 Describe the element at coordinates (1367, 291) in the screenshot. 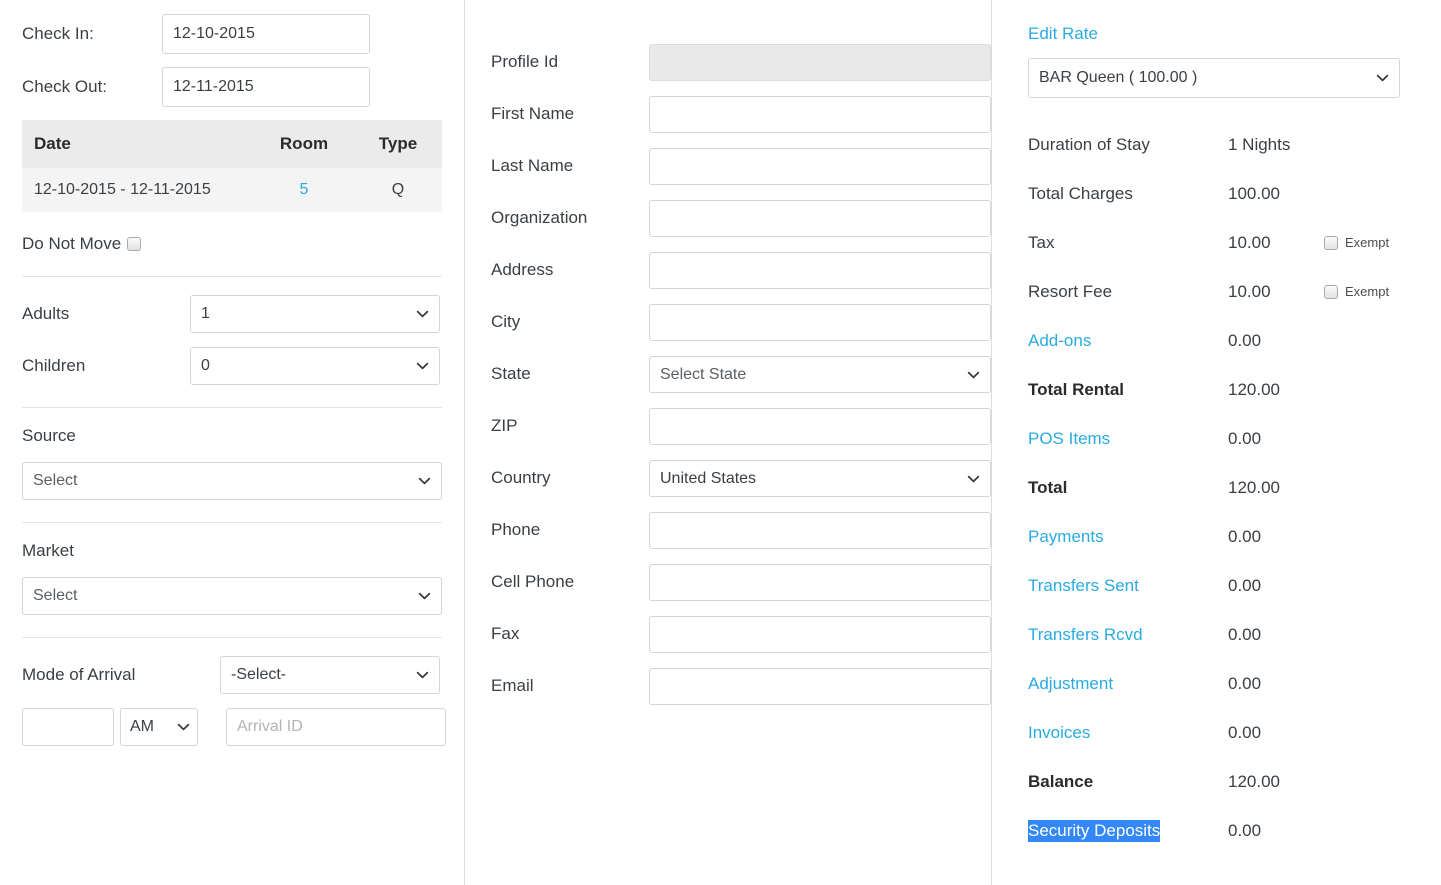

I see `resort-fee-exempt-label: Exempt` at that location.